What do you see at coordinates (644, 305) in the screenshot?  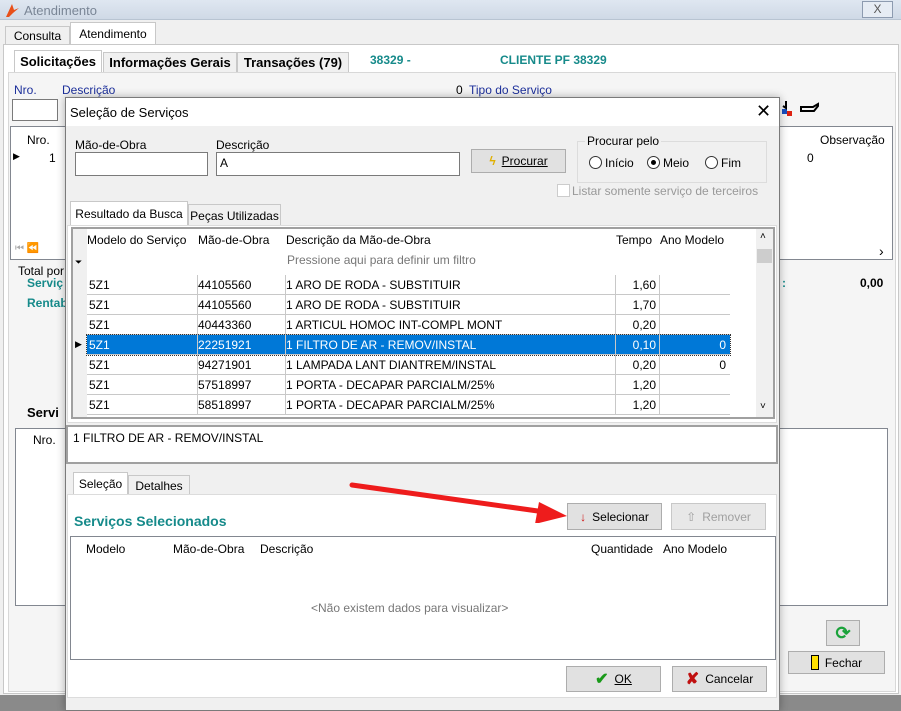 I see `cell-tempo: 1,70` at bounding box center [644, 305].